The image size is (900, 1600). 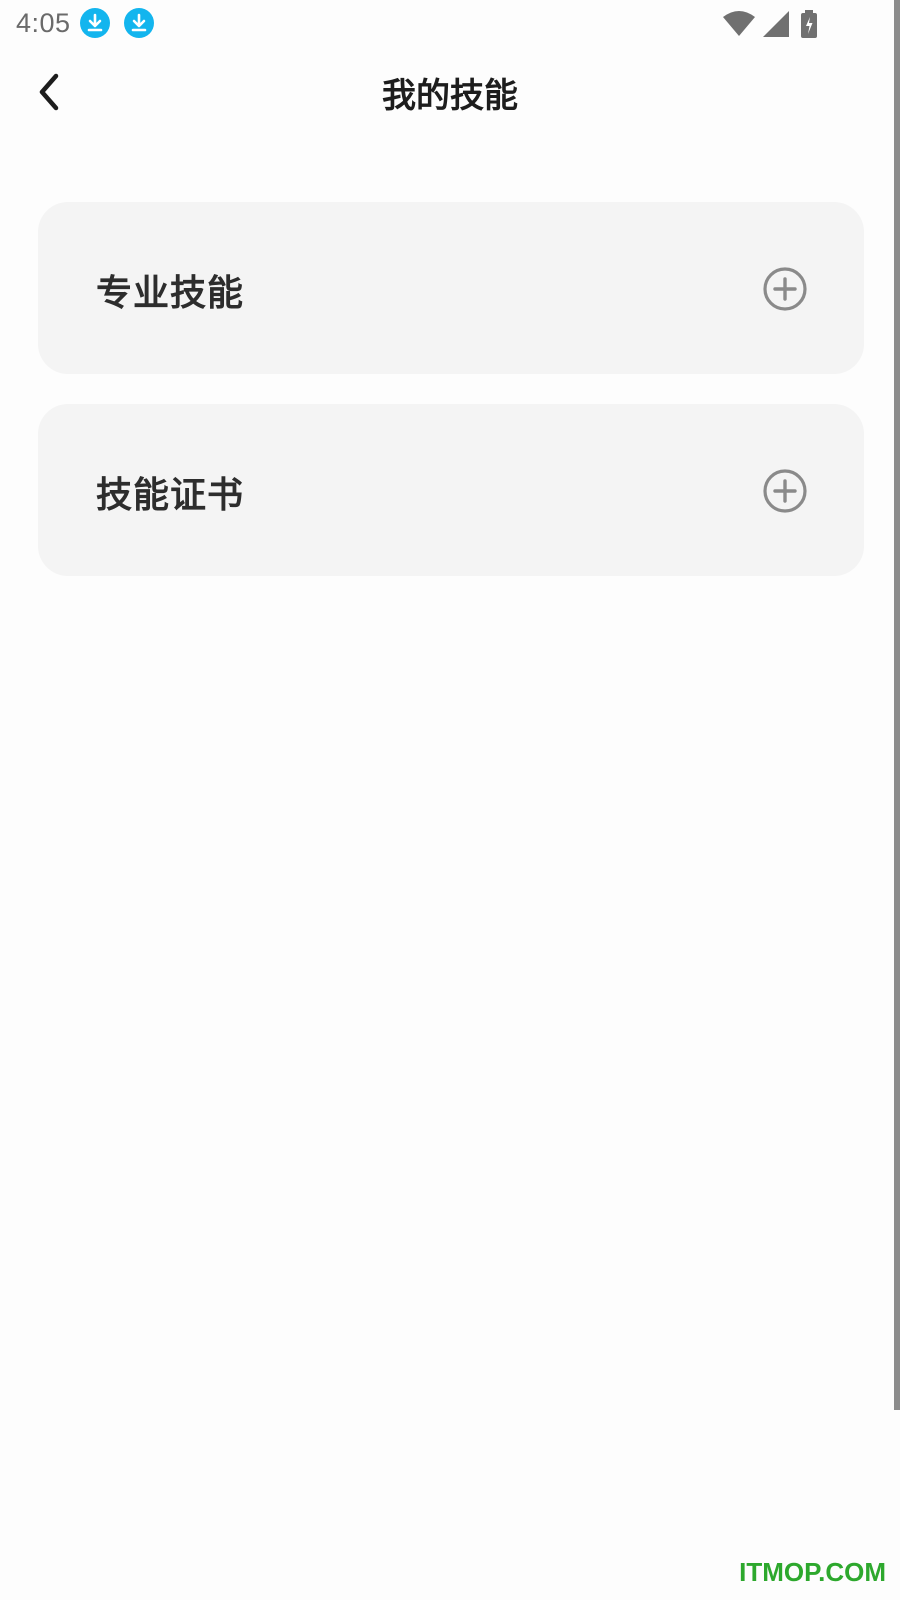 I want to click on skill-certificates-label: 技能证书, so click(x=170, y=495).